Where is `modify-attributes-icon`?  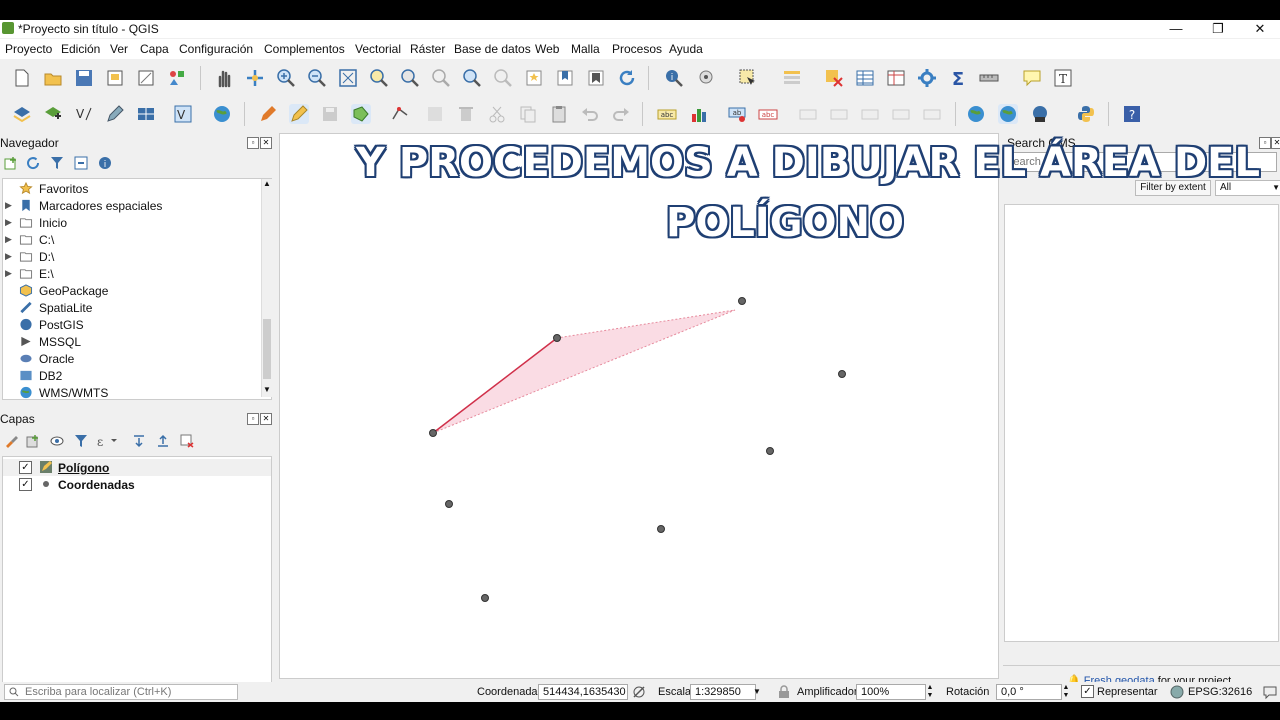 modify-attributes-icon is located at coordinates (435, 114).